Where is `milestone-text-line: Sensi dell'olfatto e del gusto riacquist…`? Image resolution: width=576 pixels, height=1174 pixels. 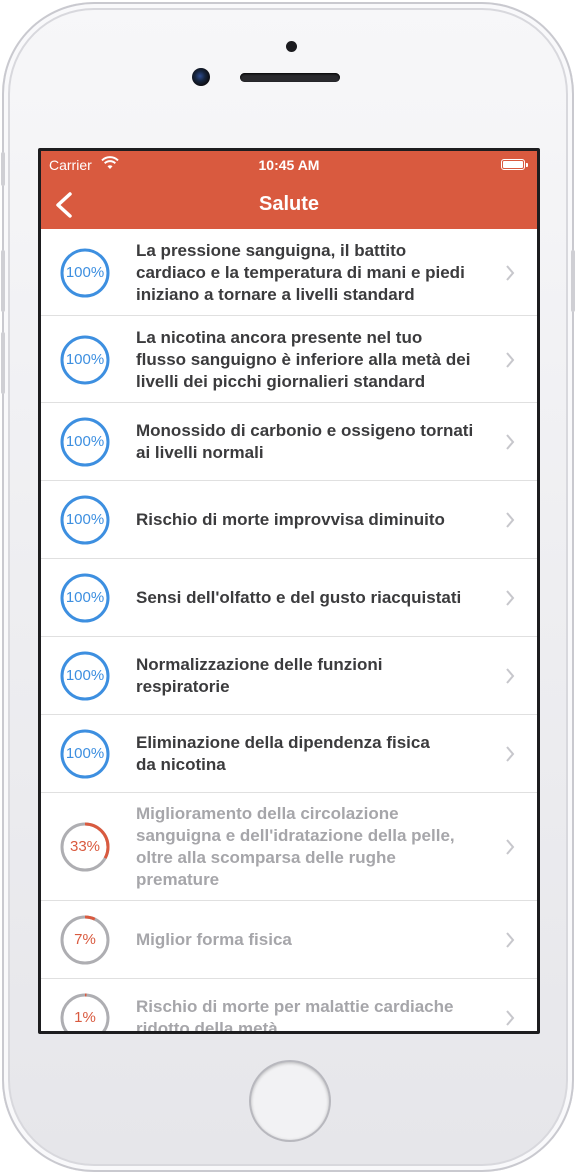
milestone-text-line: Sensi dell'olfatto e del gusto riacquist… is located at coordinates (299, 597).